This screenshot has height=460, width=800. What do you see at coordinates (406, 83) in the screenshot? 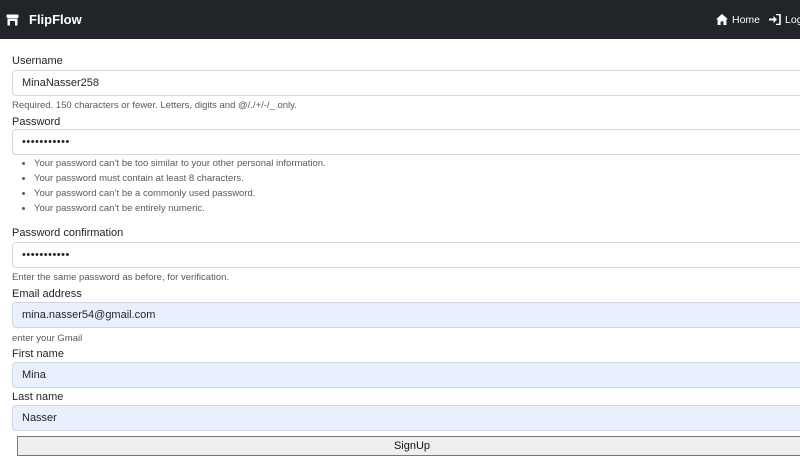
I see `username-input: MinaNasser258` at bounding box center [406, 83].